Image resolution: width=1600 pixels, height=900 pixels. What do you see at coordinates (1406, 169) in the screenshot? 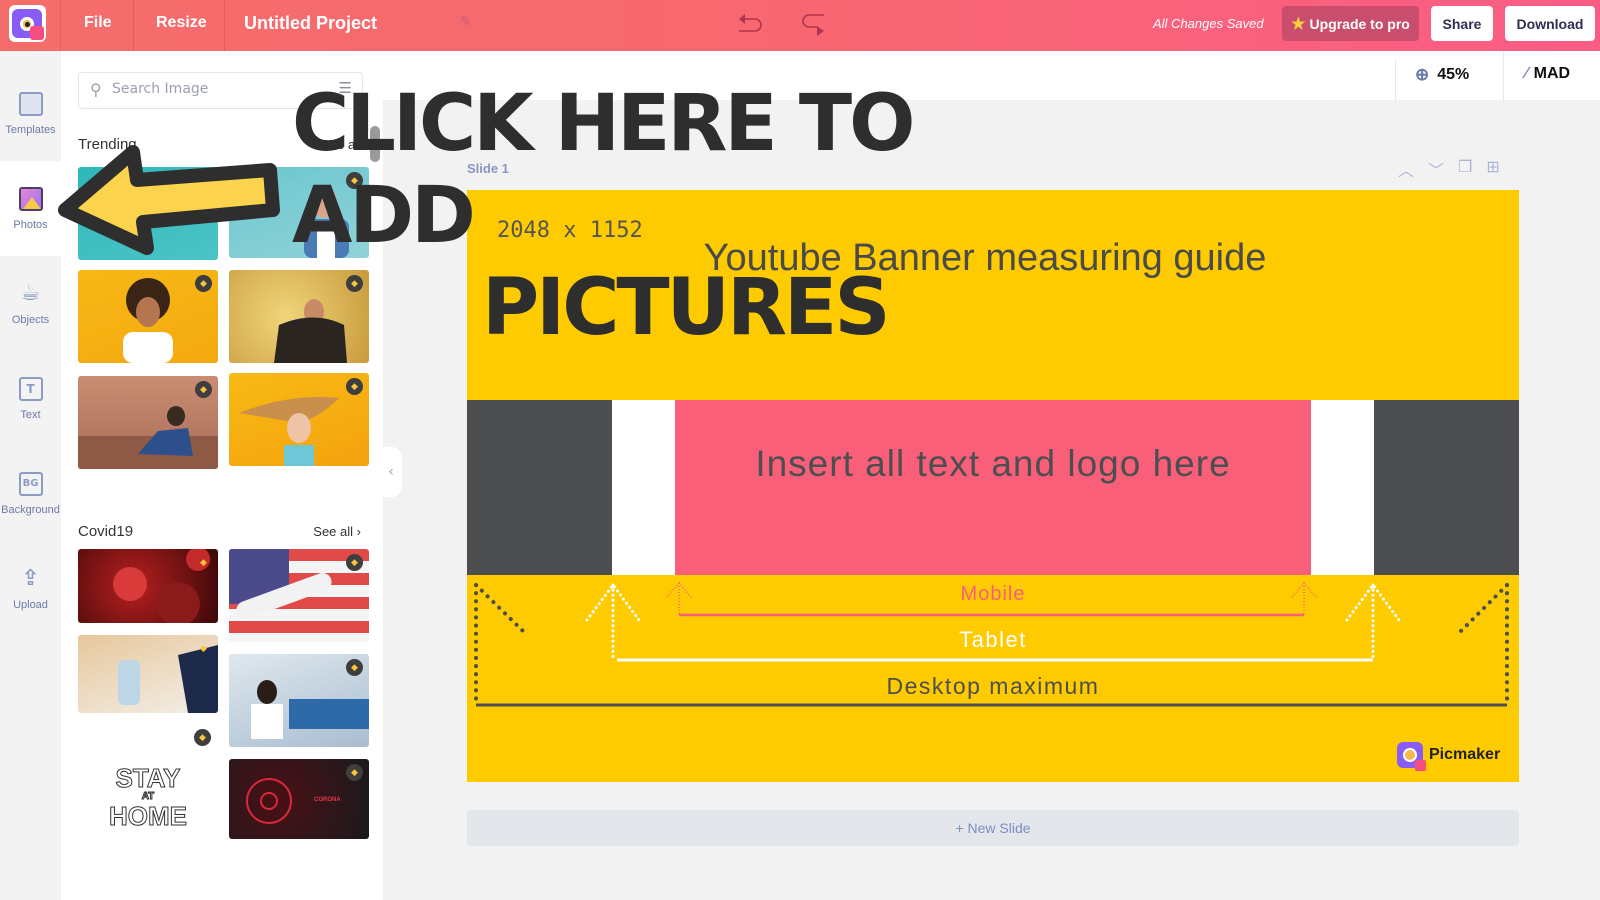
I see `chevron-up-icon: ︿` at bounding box center [1406, 169].